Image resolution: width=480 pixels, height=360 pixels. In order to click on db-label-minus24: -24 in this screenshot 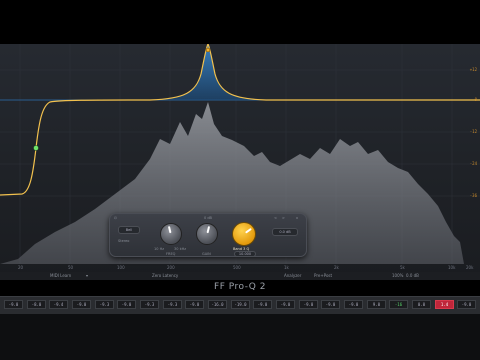, I will do `click(473, 163)`.